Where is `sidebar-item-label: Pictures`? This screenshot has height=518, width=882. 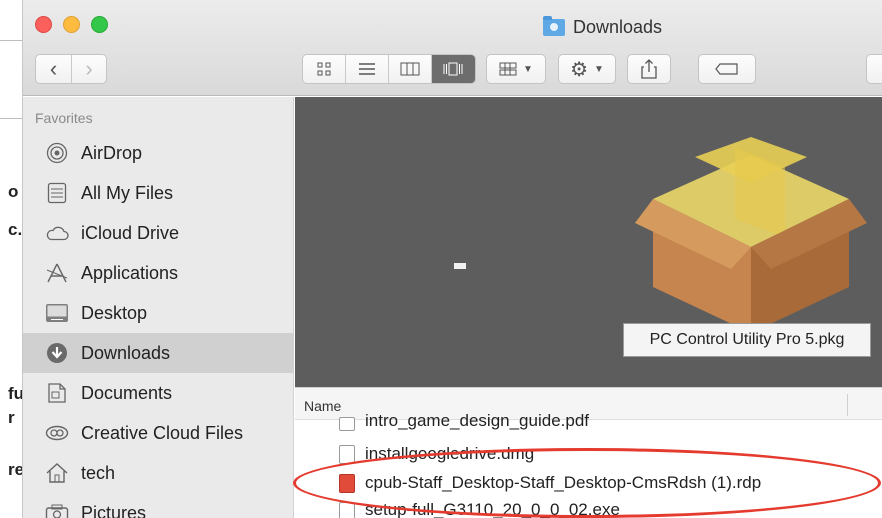
sidebar-item-label: Pictures is located at coordinates (114, 510).